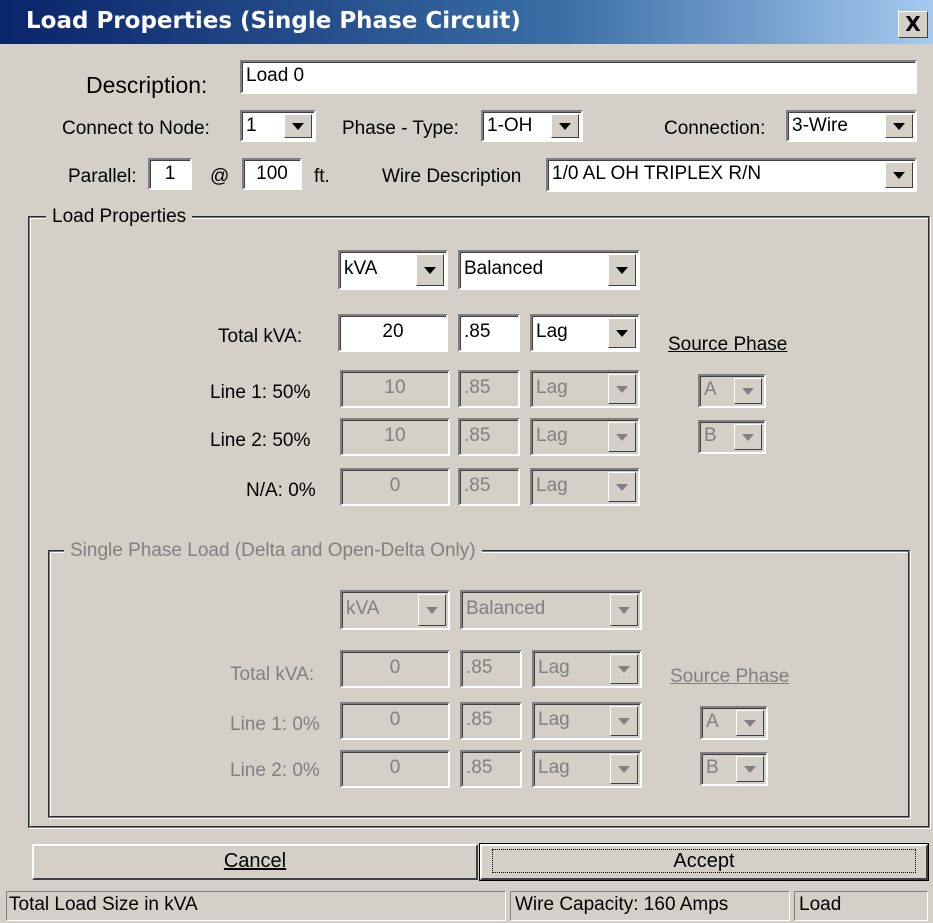  What do you see at coordinates (275, 724) in the screenshot?
I see `sp-line1-label: Line 1: 0%` at bounding box center [275, 724].